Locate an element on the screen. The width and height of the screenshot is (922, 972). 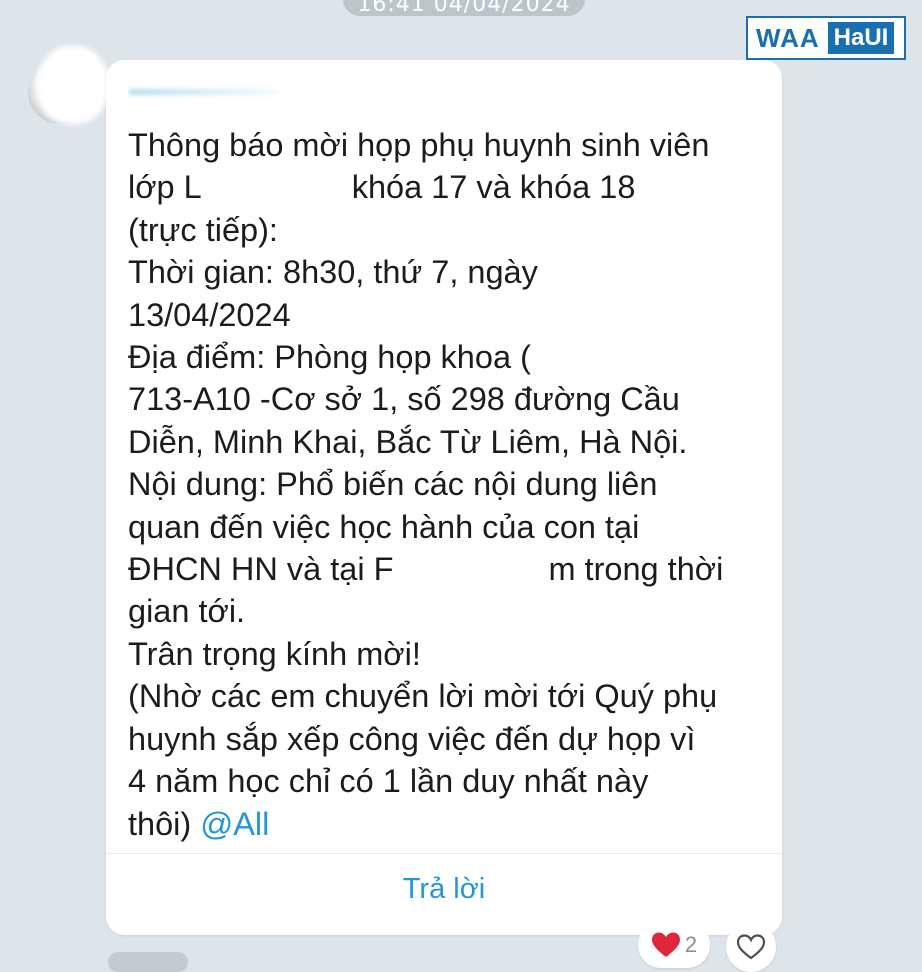
heart-outline-icon is located at coordinates (751, 947).